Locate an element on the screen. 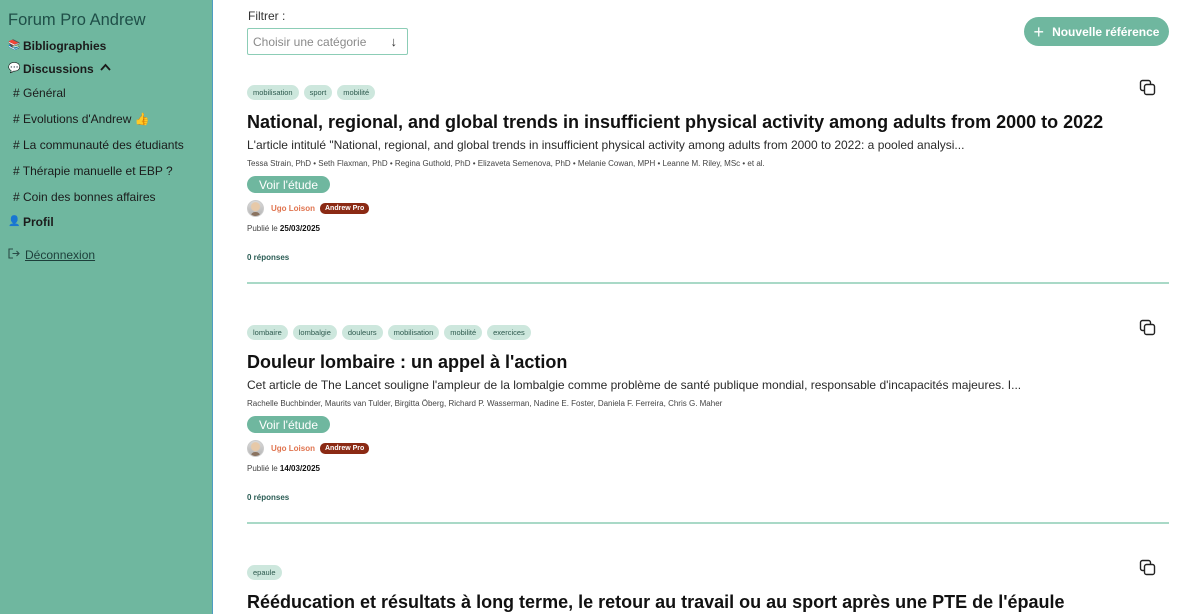 Image resolution: width=1200 pixels, height=614 pixels. sidebar-item-bonnes-affaires: # Coin des bonnes affaires is located at coordinates (106, 197).